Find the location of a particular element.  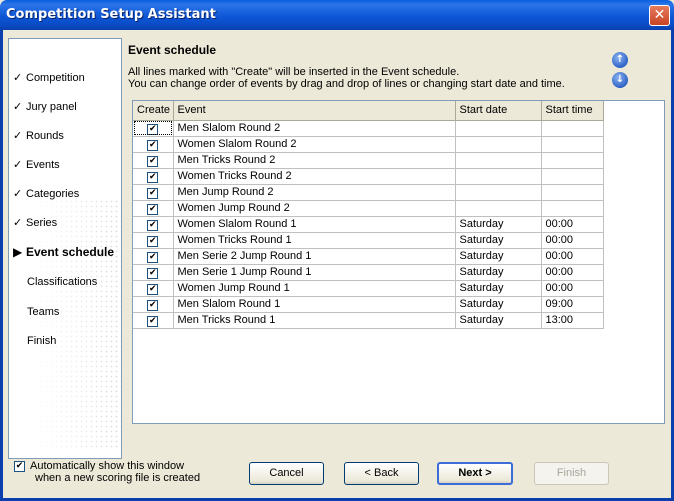

event-cell: Women Jump Round 2 is located at coordinates (314, 208).